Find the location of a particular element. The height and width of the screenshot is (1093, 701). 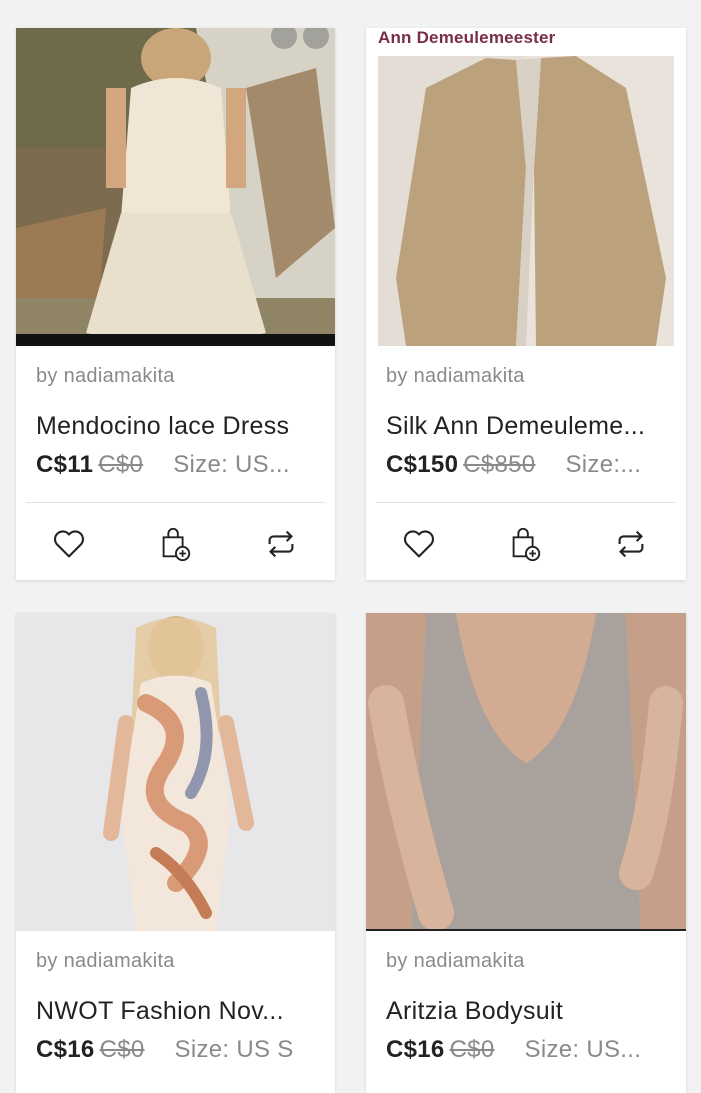

listing-price: C$11 is located at coordinates (65, 464).